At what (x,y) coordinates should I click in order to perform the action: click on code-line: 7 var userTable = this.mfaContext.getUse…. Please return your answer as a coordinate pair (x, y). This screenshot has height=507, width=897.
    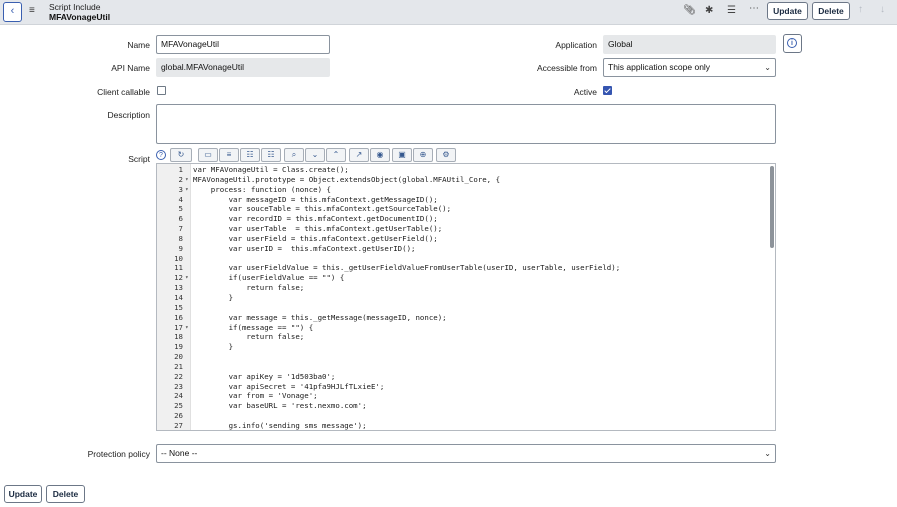
    Looking at the image, I should click on (466, 229).